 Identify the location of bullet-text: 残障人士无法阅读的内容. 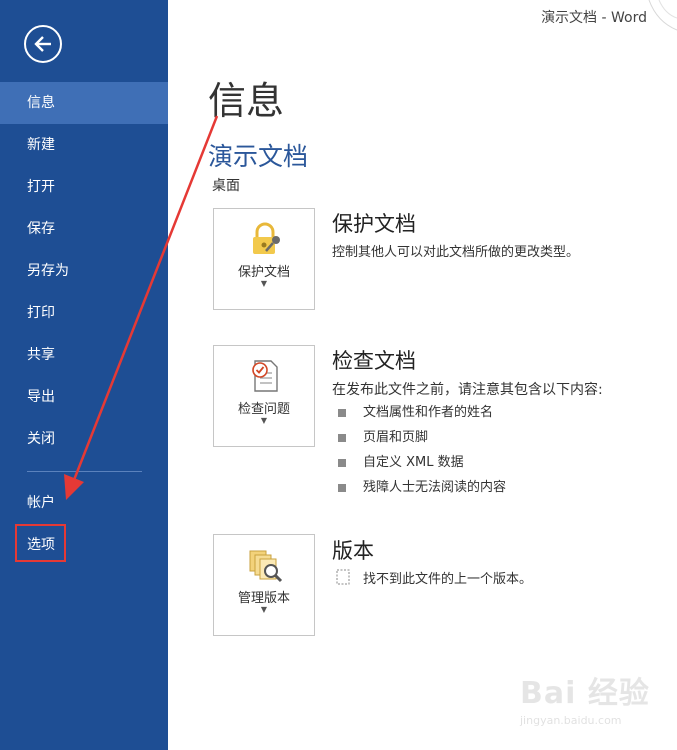
(435, 487).